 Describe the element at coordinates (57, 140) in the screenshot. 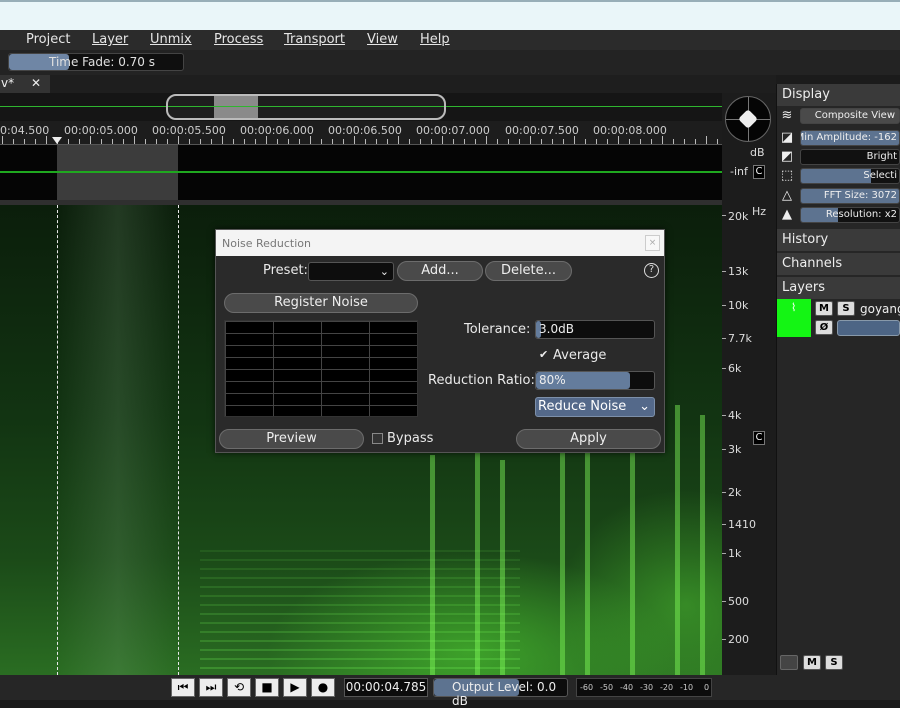

I see `playhead-marker-icon` at that location.